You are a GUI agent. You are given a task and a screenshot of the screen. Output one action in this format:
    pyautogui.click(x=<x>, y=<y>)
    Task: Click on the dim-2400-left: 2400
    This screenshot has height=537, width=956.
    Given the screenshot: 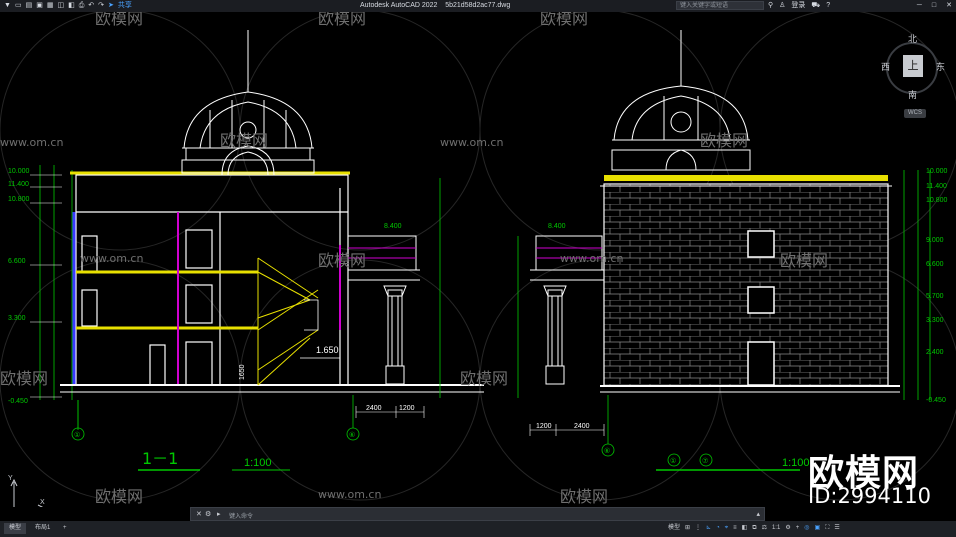 What is the action you would take?
    pyautogui.click(x=374, y=408)
    